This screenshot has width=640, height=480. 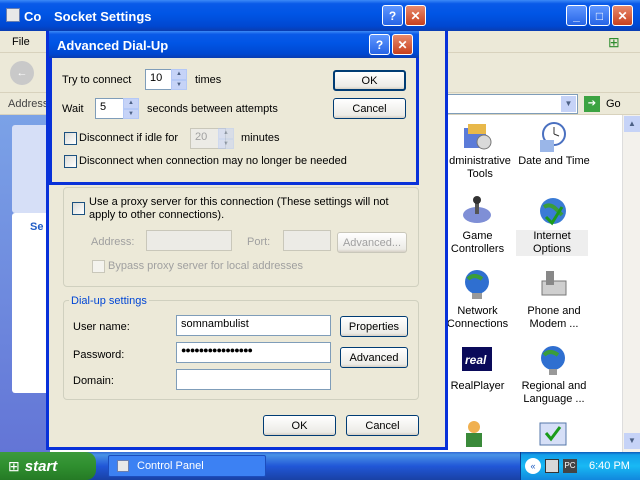 I want to click on realplayer-label: RealPlayer, so click(x=477, y=386).